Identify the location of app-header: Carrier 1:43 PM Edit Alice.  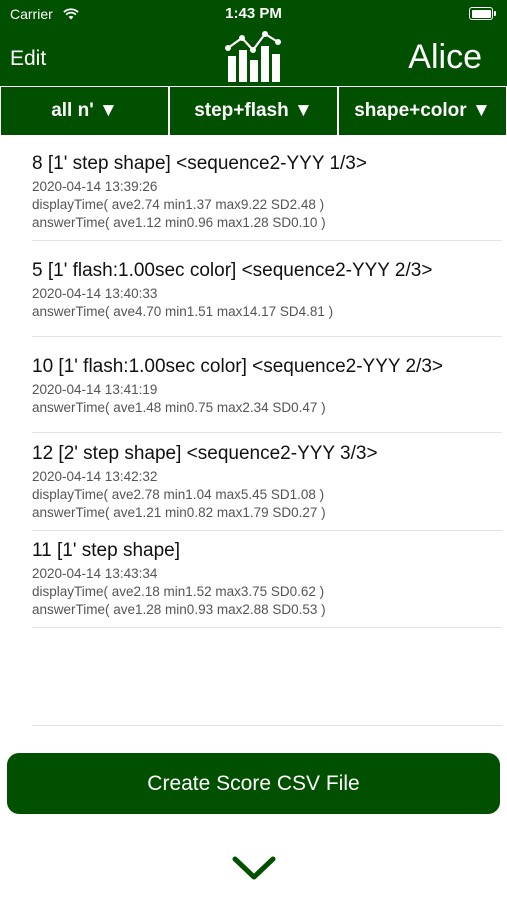
(253, 43).